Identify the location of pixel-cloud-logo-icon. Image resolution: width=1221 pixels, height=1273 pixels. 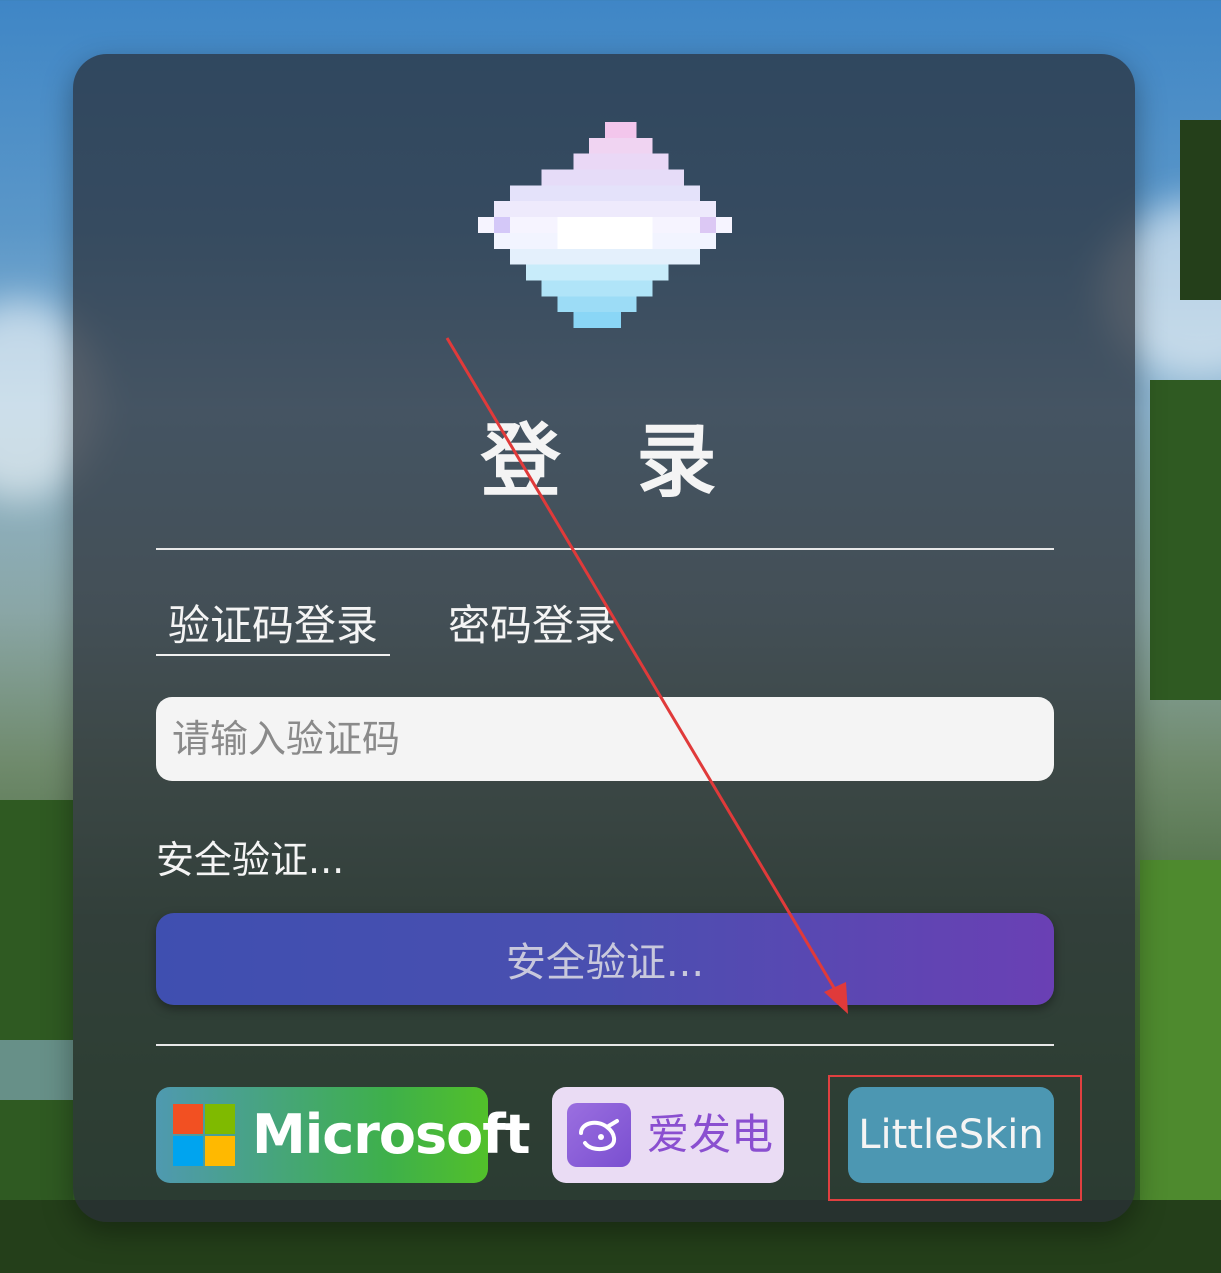
(605, 225).